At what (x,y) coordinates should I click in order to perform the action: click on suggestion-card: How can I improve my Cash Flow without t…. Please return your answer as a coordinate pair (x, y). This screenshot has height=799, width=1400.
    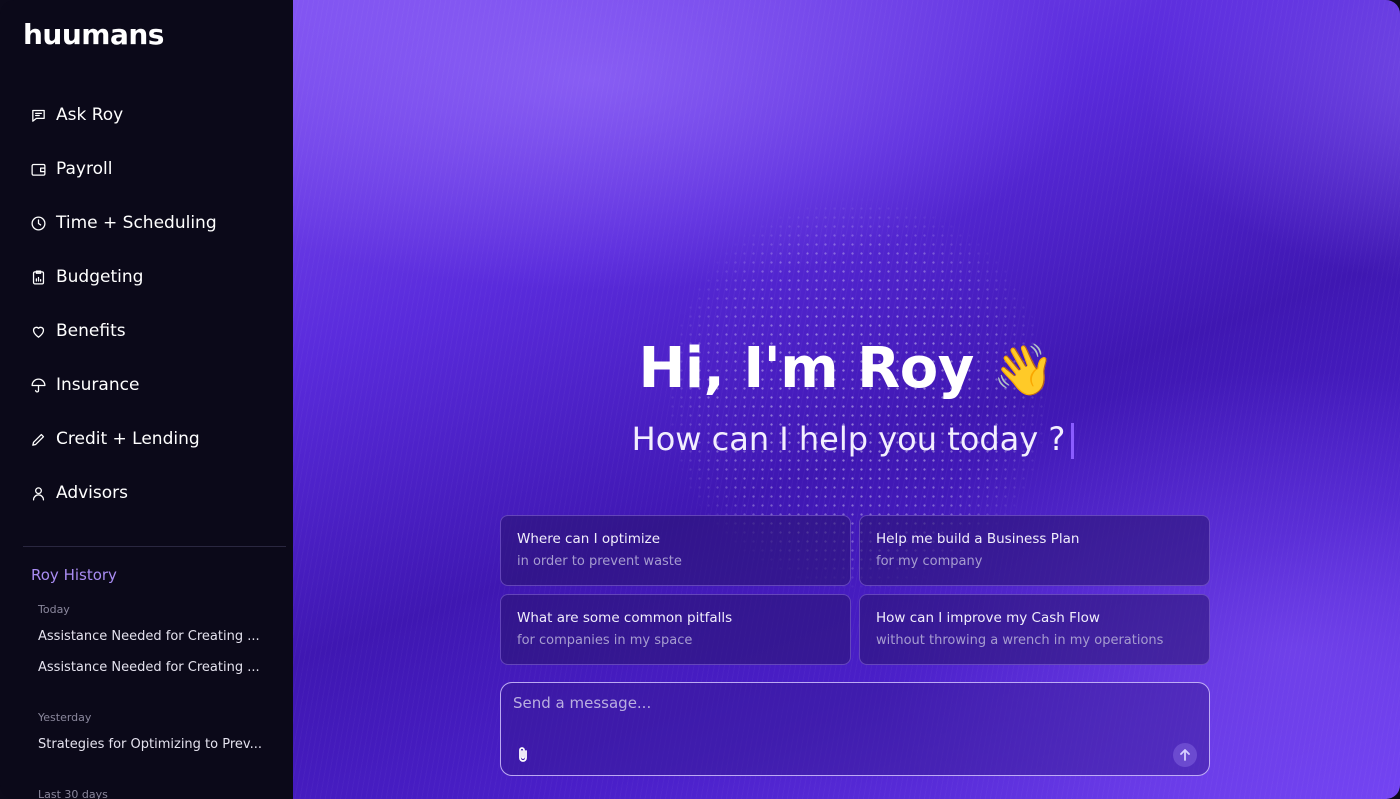
    Looking at the image, I should click on (1034, 629).